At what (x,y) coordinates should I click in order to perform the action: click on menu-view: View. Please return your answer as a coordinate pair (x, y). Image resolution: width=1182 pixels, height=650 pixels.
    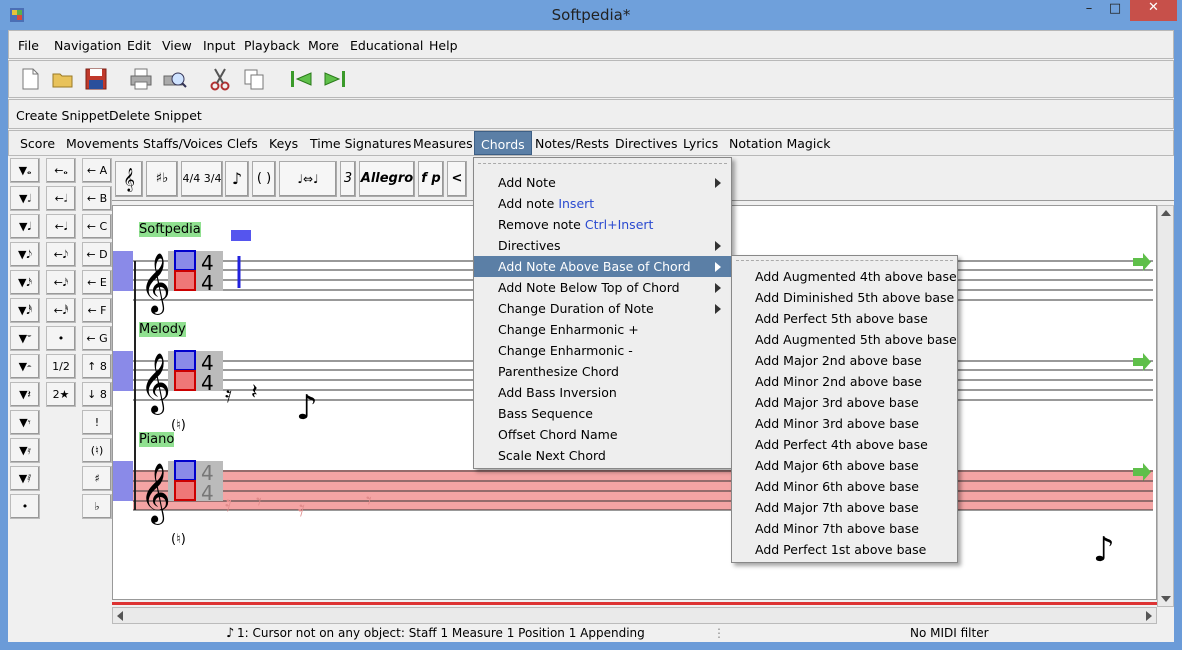
    Looking at the image, I should click on (177, 45).